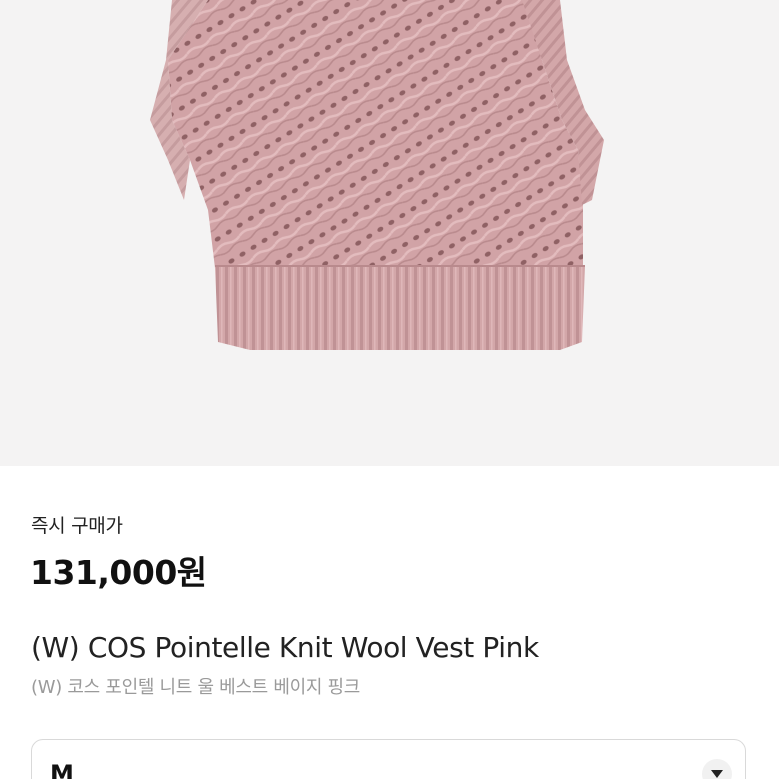  What do you see at coordinates (118, 572) in the screenshot?
I see `price-value: 131,000원` at bounding box center [118, 572].